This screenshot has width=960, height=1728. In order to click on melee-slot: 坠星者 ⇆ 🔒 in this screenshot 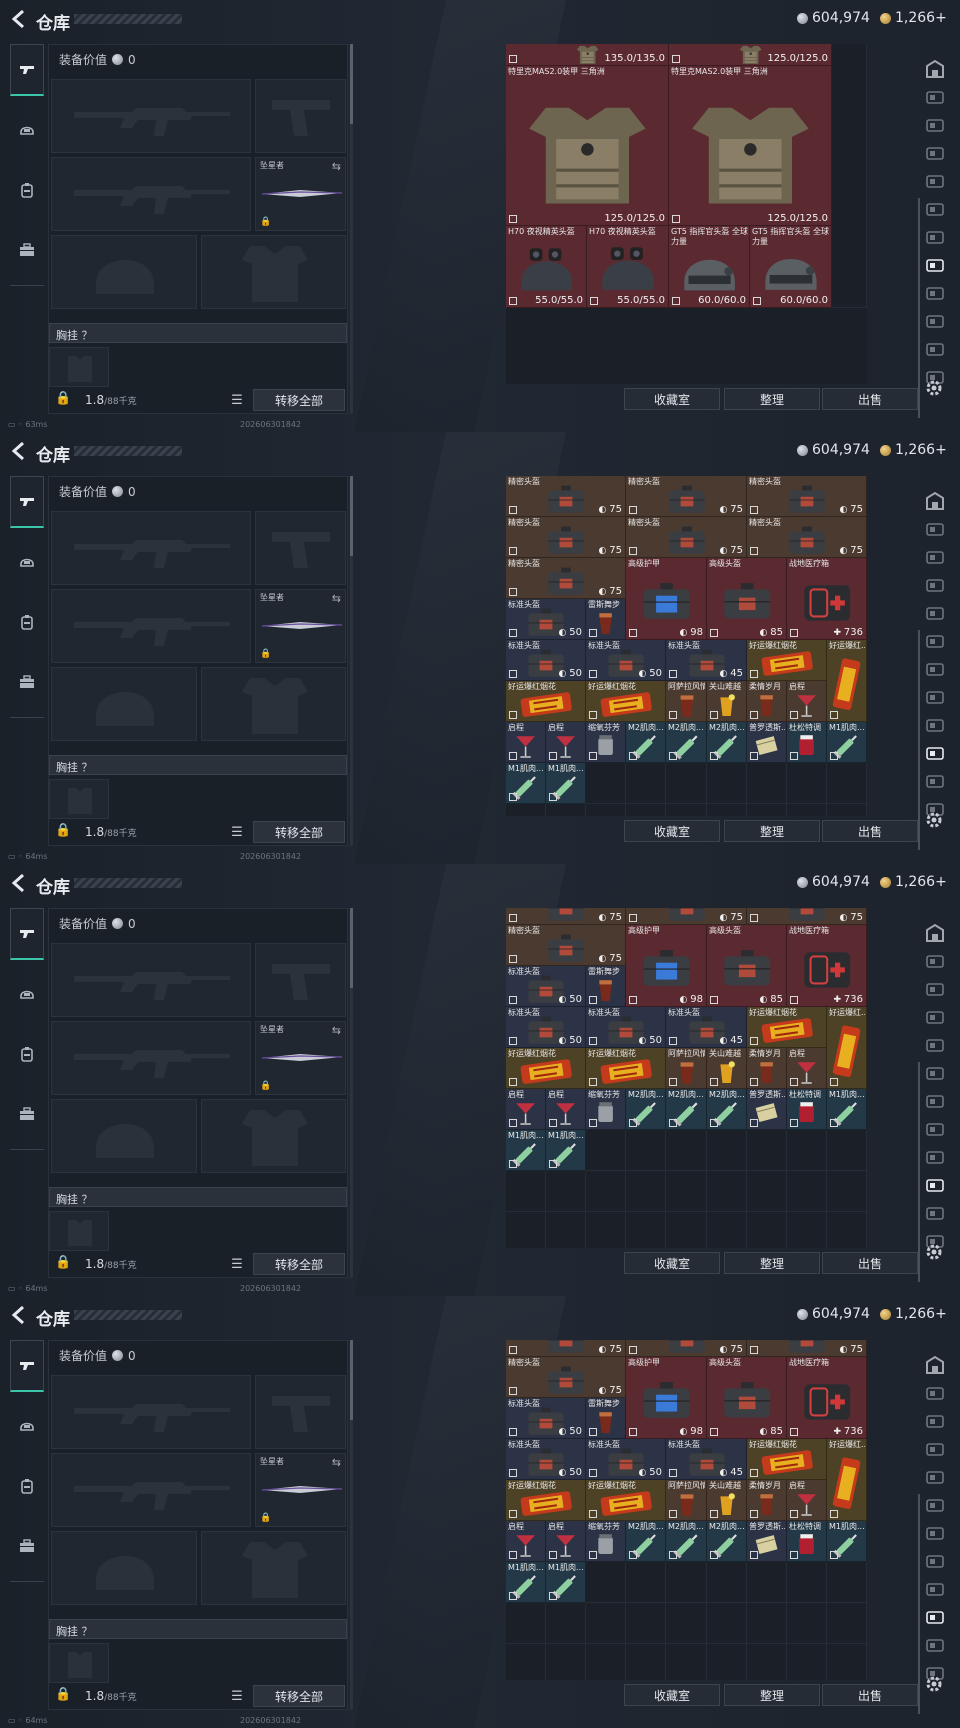, I will do `click(300, 1490)`.